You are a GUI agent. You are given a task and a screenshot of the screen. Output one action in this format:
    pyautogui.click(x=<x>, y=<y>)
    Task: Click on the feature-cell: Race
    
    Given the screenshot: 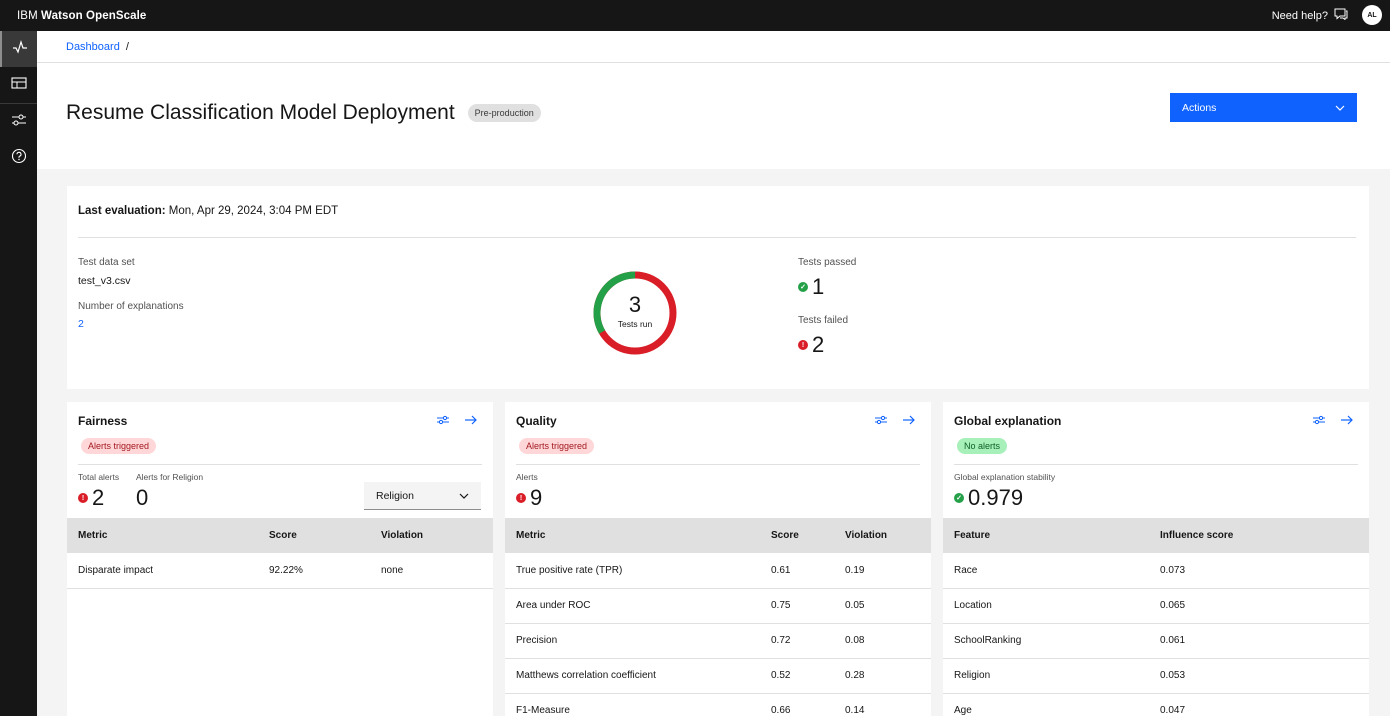 What is the action you would take?
    pyautogui.click(x=1046, y=571)
    